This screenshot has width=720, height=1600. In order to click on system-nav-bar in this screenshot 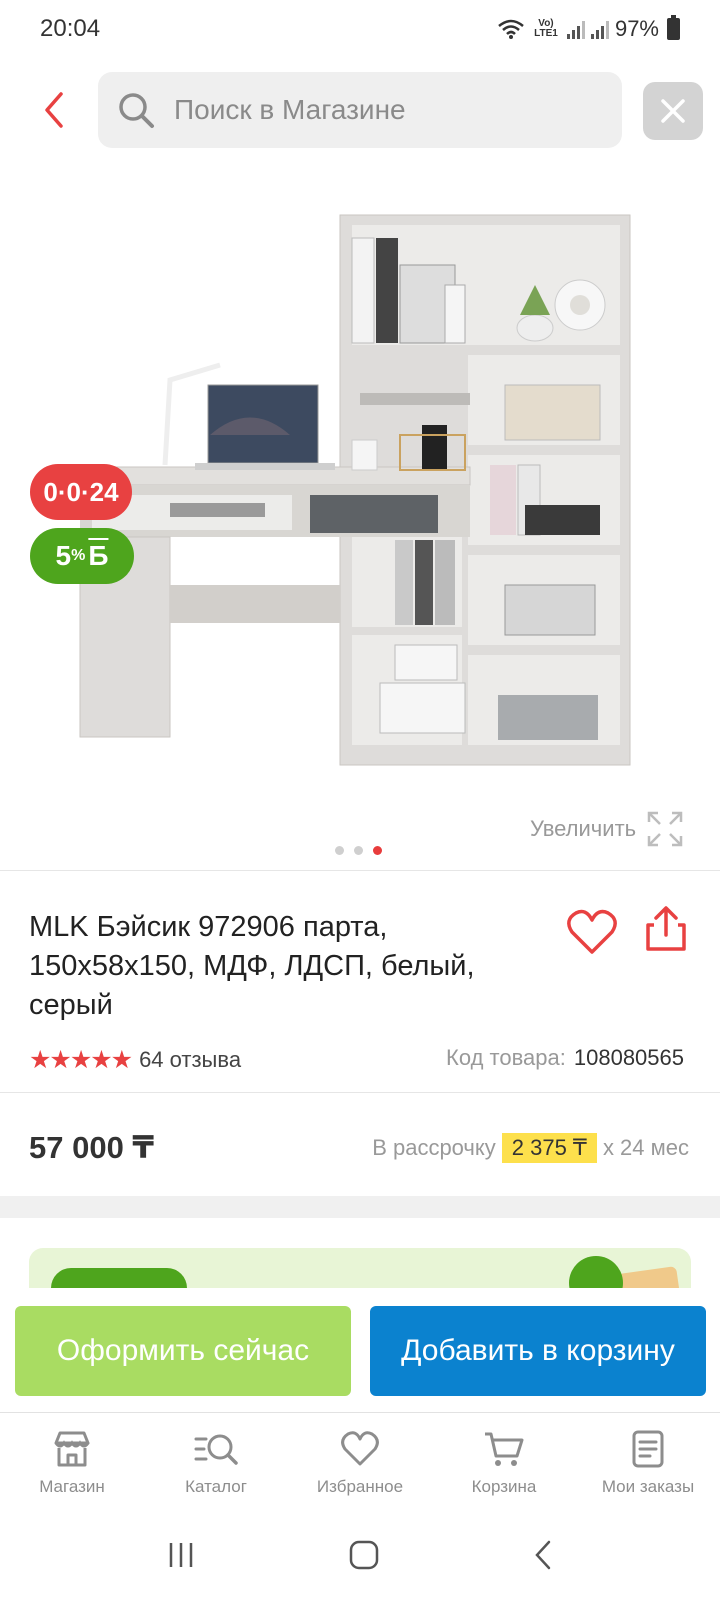, I will do `click(360, 1555)`.